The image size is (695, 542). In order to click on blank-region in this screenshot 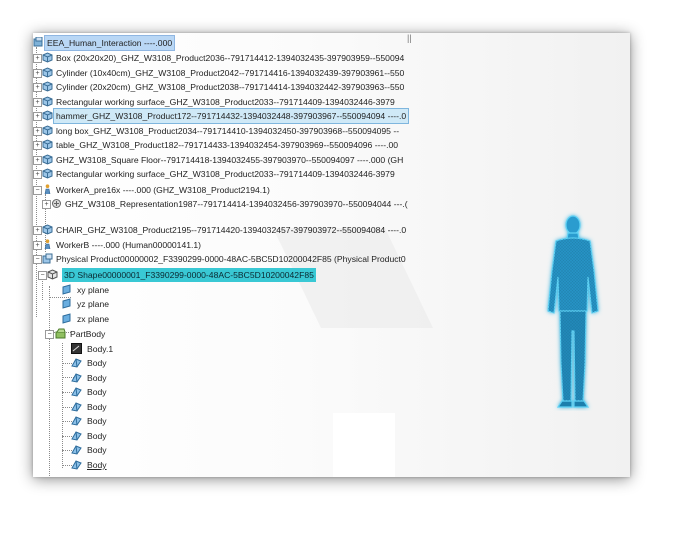, I will do `click(364, 445)`.